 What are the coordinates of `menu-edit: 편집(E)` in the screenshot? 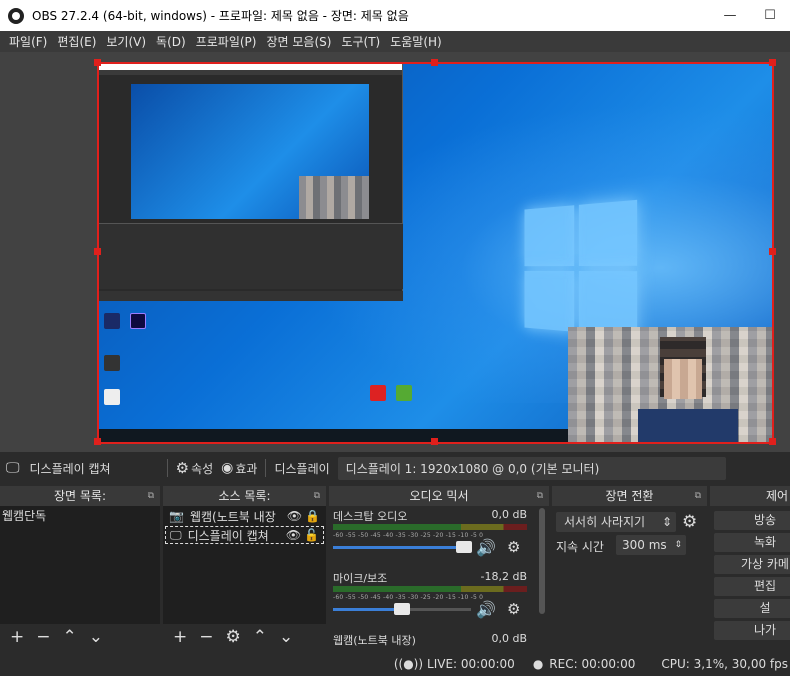 It's located at (76, 41).